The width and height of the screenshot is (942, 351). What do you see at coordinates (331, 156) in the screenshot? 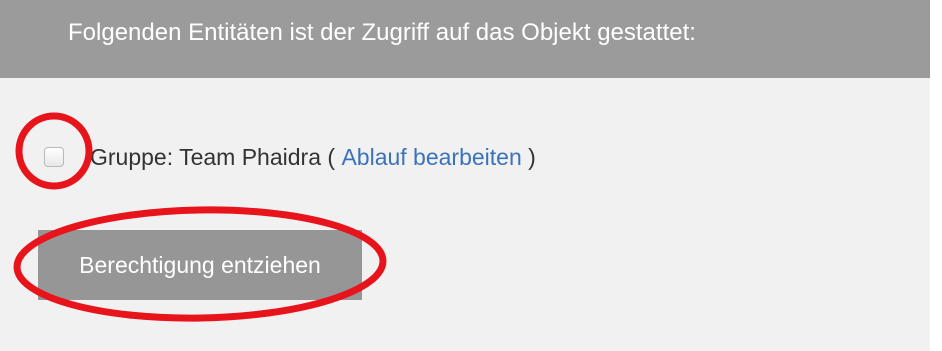
I see `open-paren: (` at bounding box center [331, 156].